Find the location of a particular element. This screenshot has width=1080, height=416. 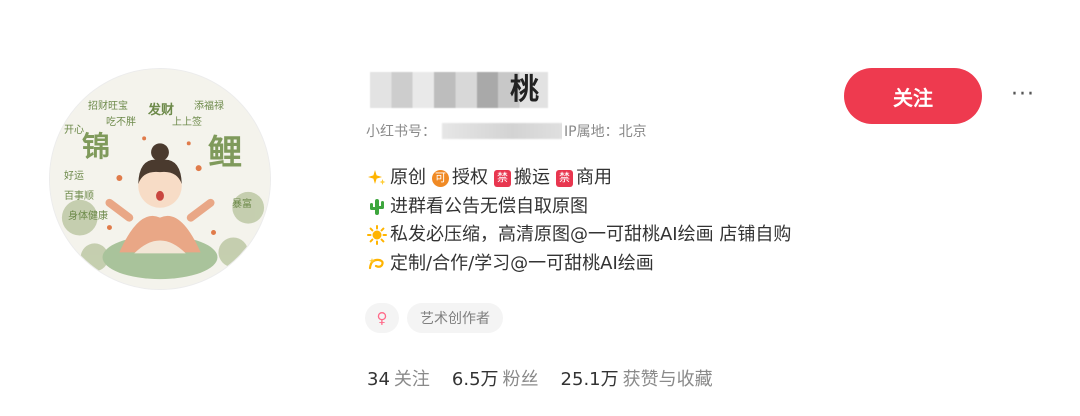

profile-tags: ♀ 艺术创作者 is located at coordinates (434, 318).